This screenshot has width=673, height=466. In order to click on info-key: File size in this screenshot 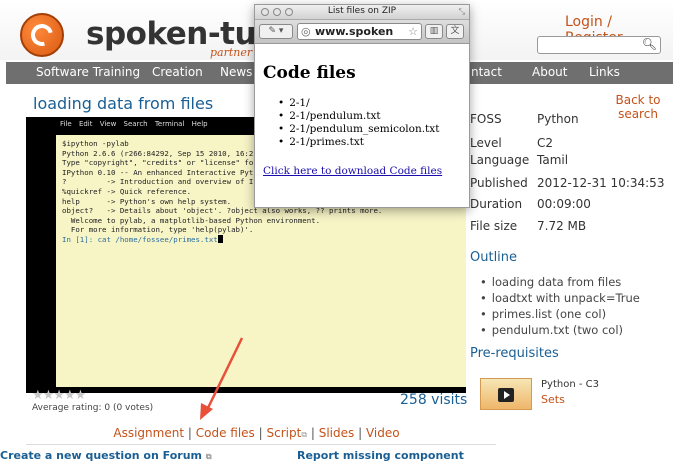, I will do `click(494, 226)`.